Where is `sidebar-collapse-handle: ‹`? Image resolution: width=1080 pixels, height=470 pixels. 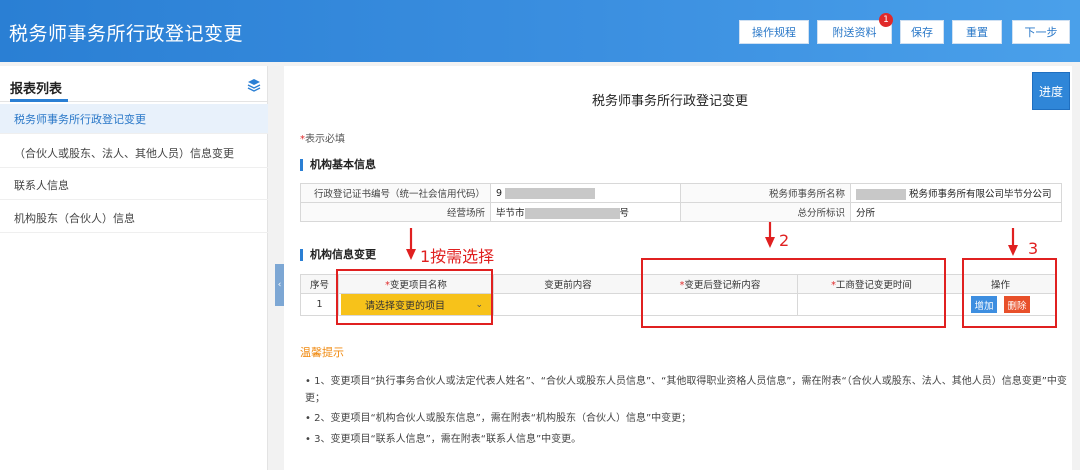
sidebar-collapse-handle: ‹ is located at coordinates (279, 285).